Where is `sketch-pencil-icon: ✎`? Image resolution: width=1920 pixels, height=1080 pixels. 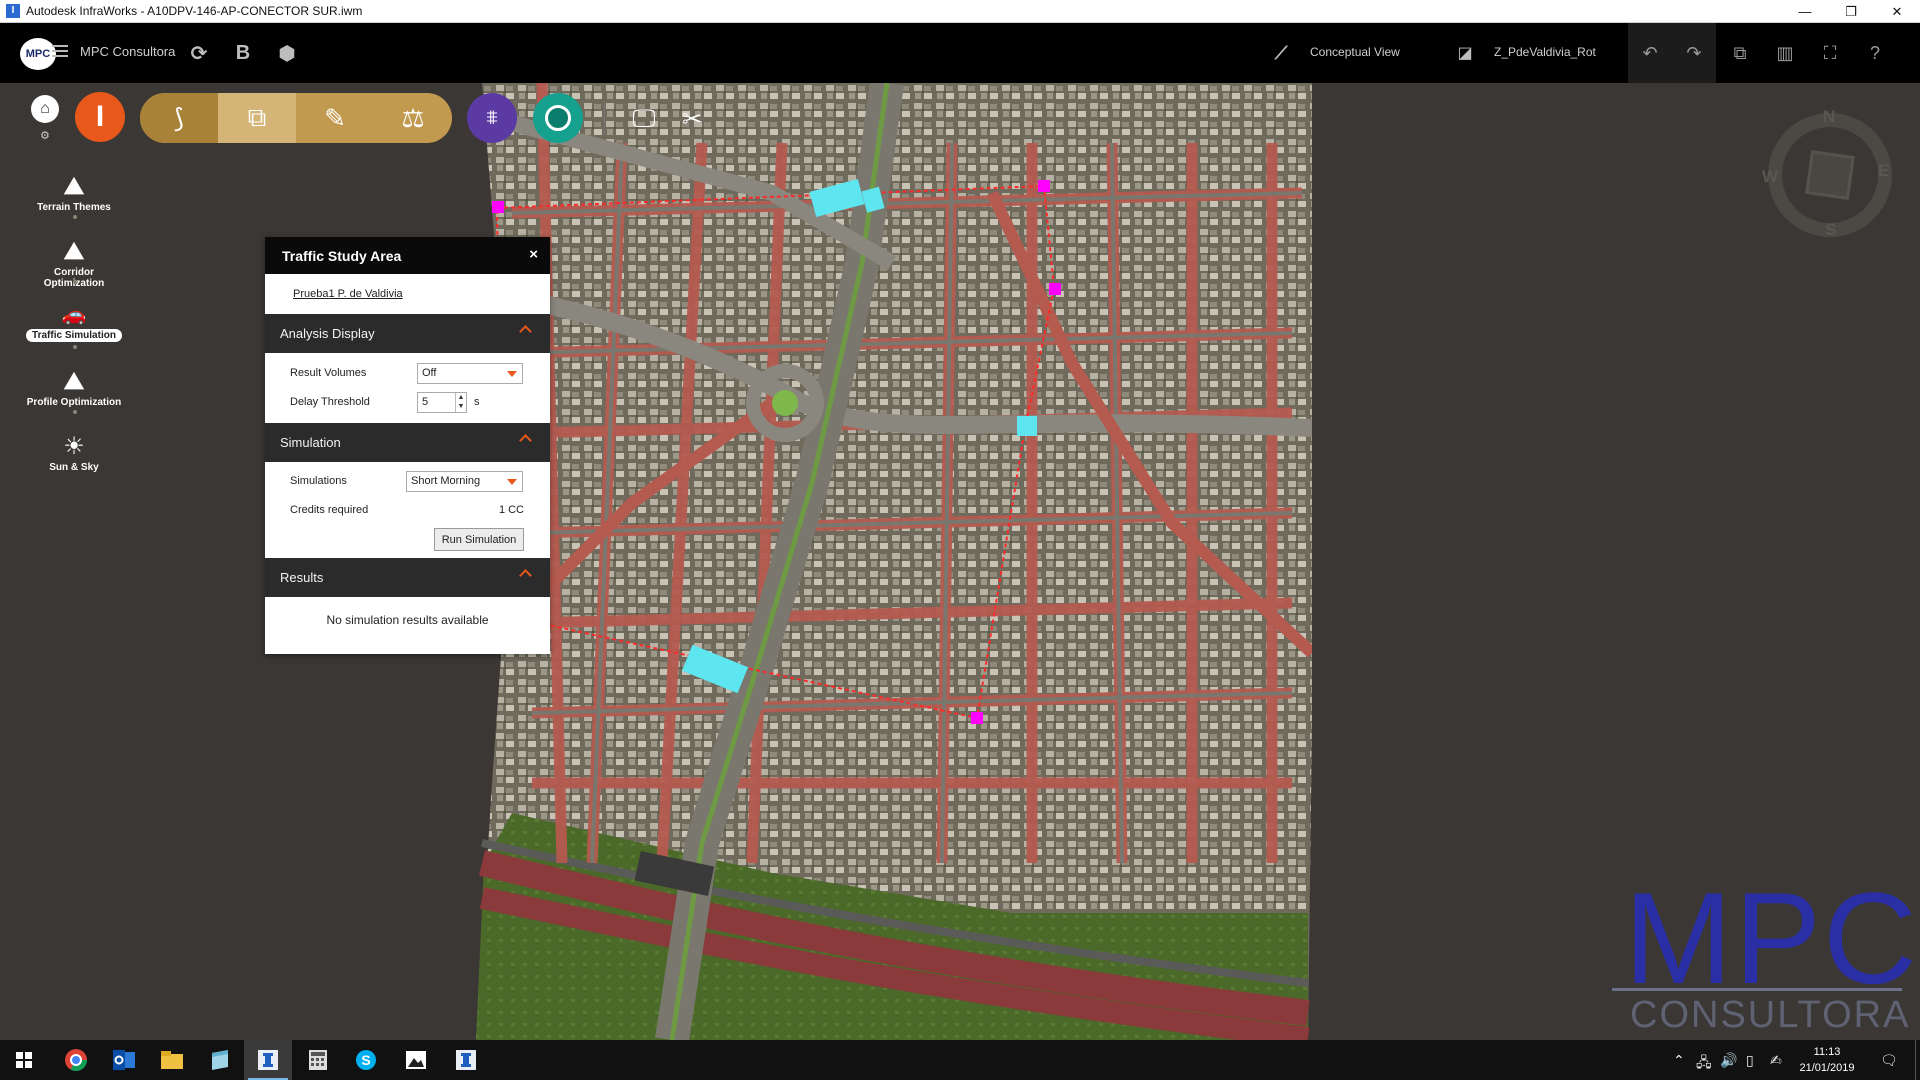 sketch-pencil-icon: ✎ is located at coordinates (335, 118).